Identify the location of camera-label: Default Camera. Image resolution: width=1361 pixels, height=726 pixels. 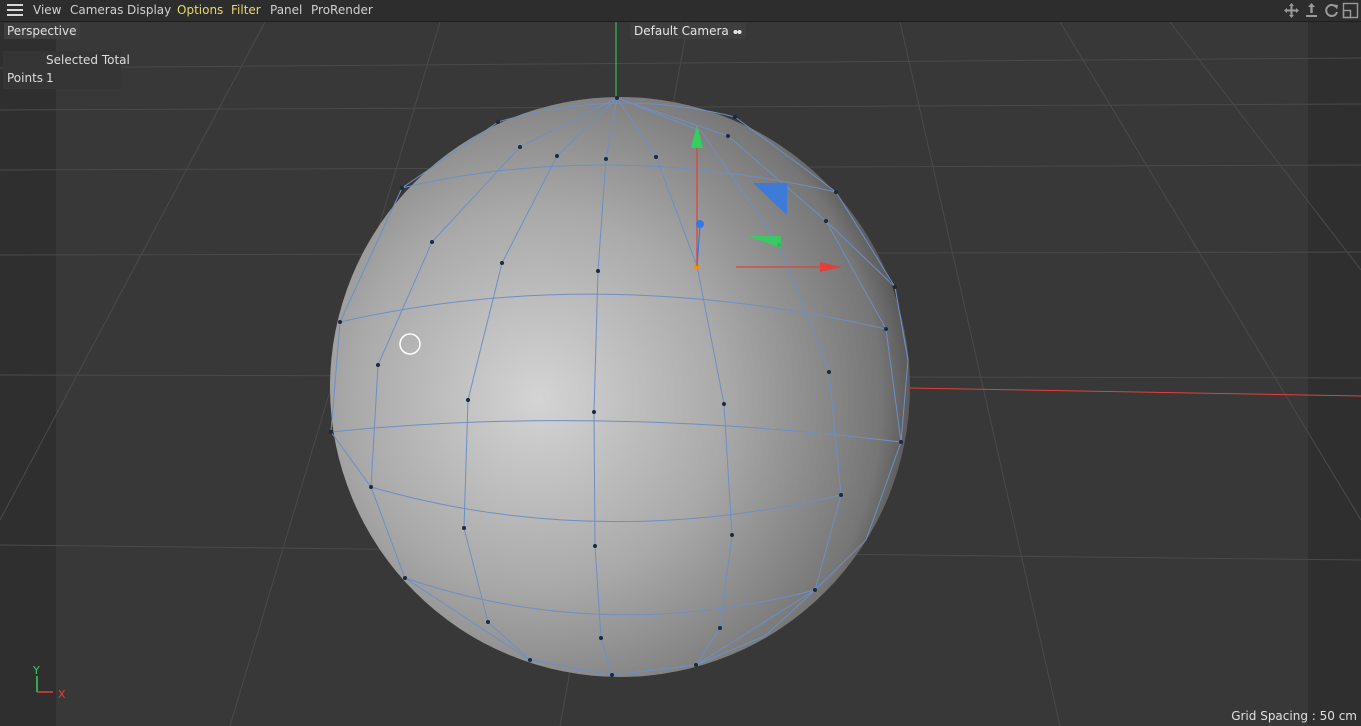
(688, 31).